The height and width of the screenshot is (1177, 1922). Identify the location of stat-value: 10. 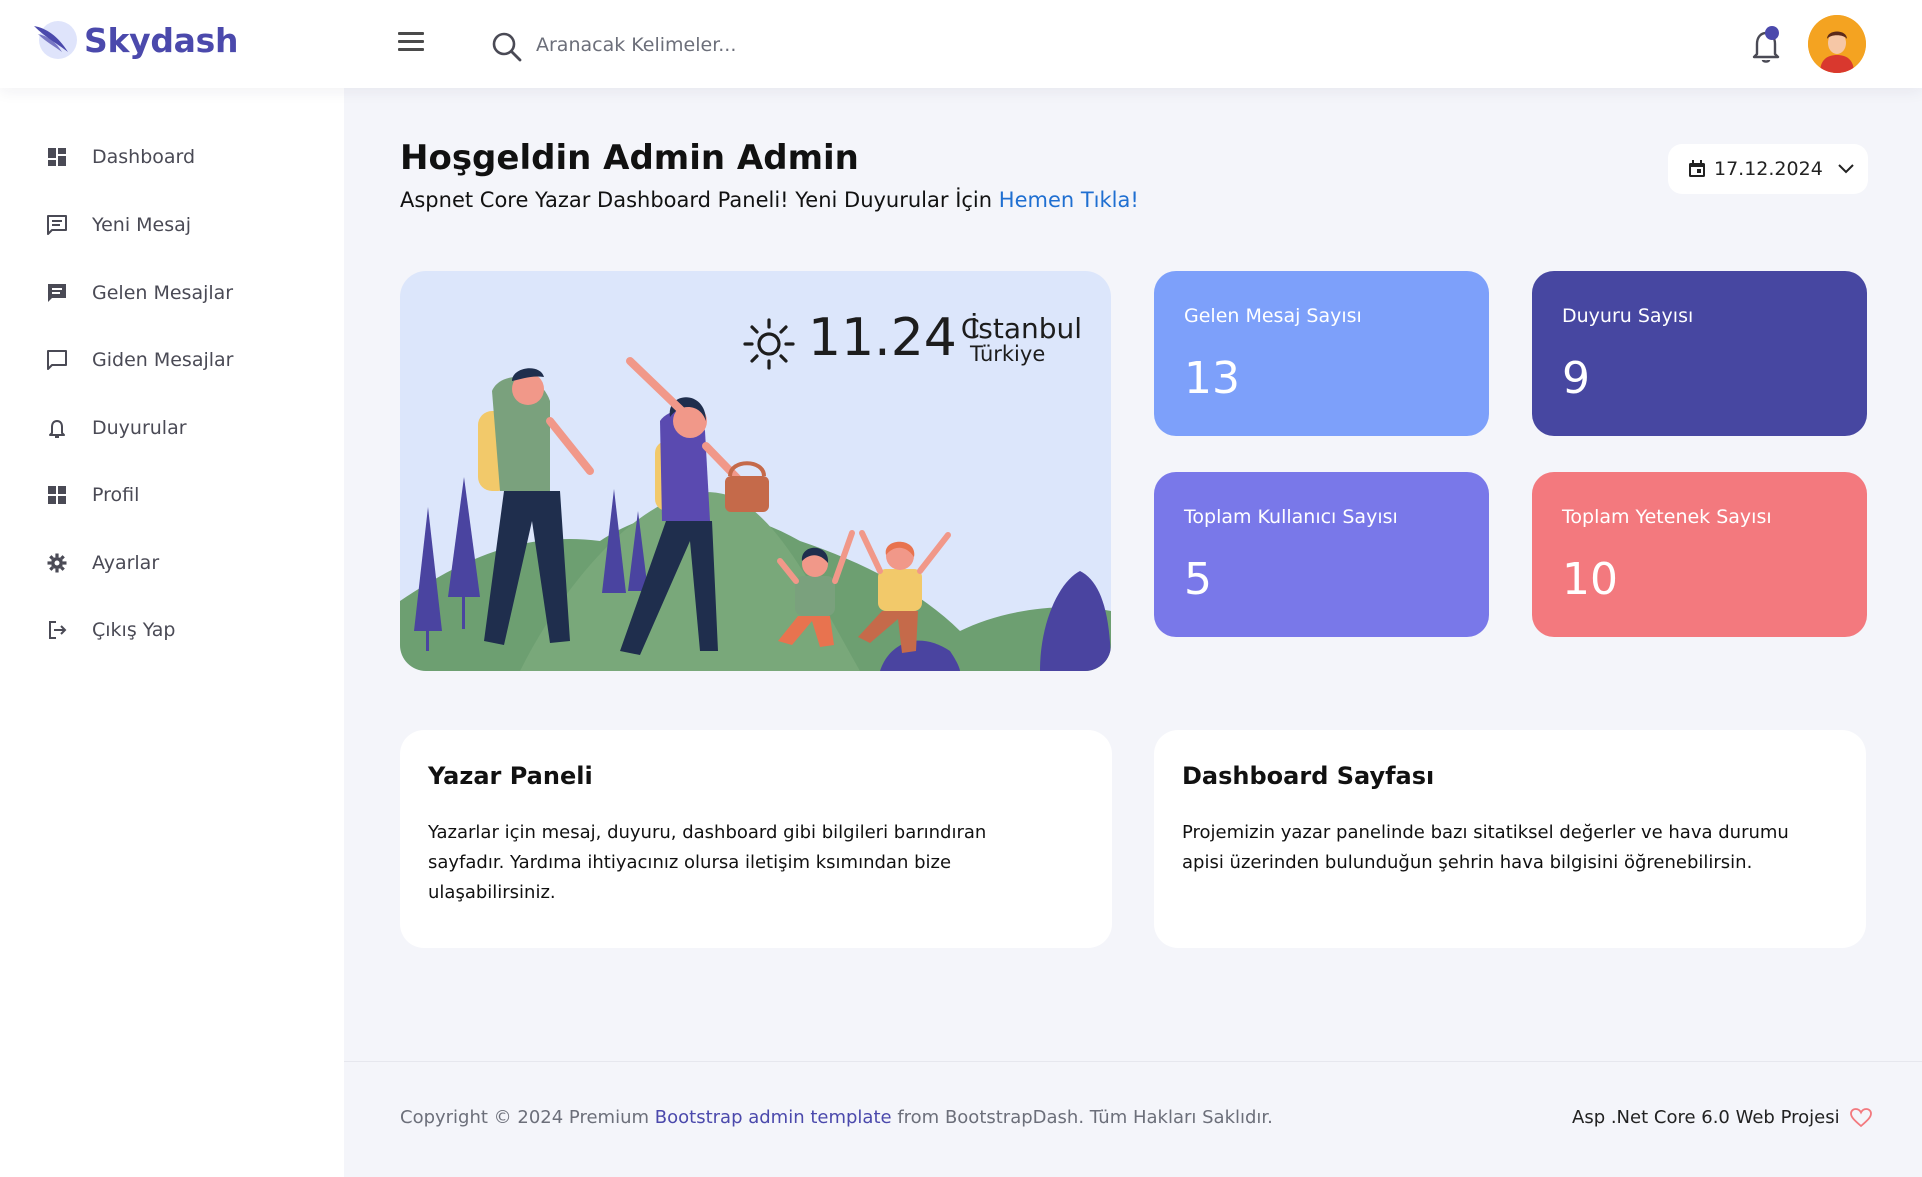
(1590, 579).